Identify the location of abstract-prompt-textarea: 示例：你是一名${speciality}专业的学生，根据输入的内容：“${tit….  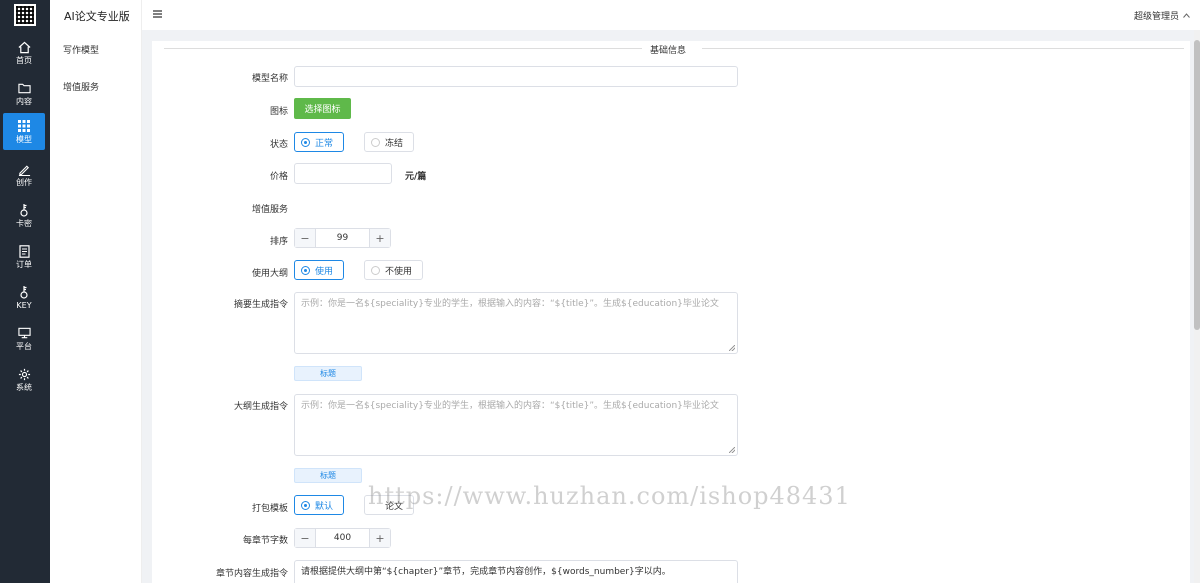
(516, 323).